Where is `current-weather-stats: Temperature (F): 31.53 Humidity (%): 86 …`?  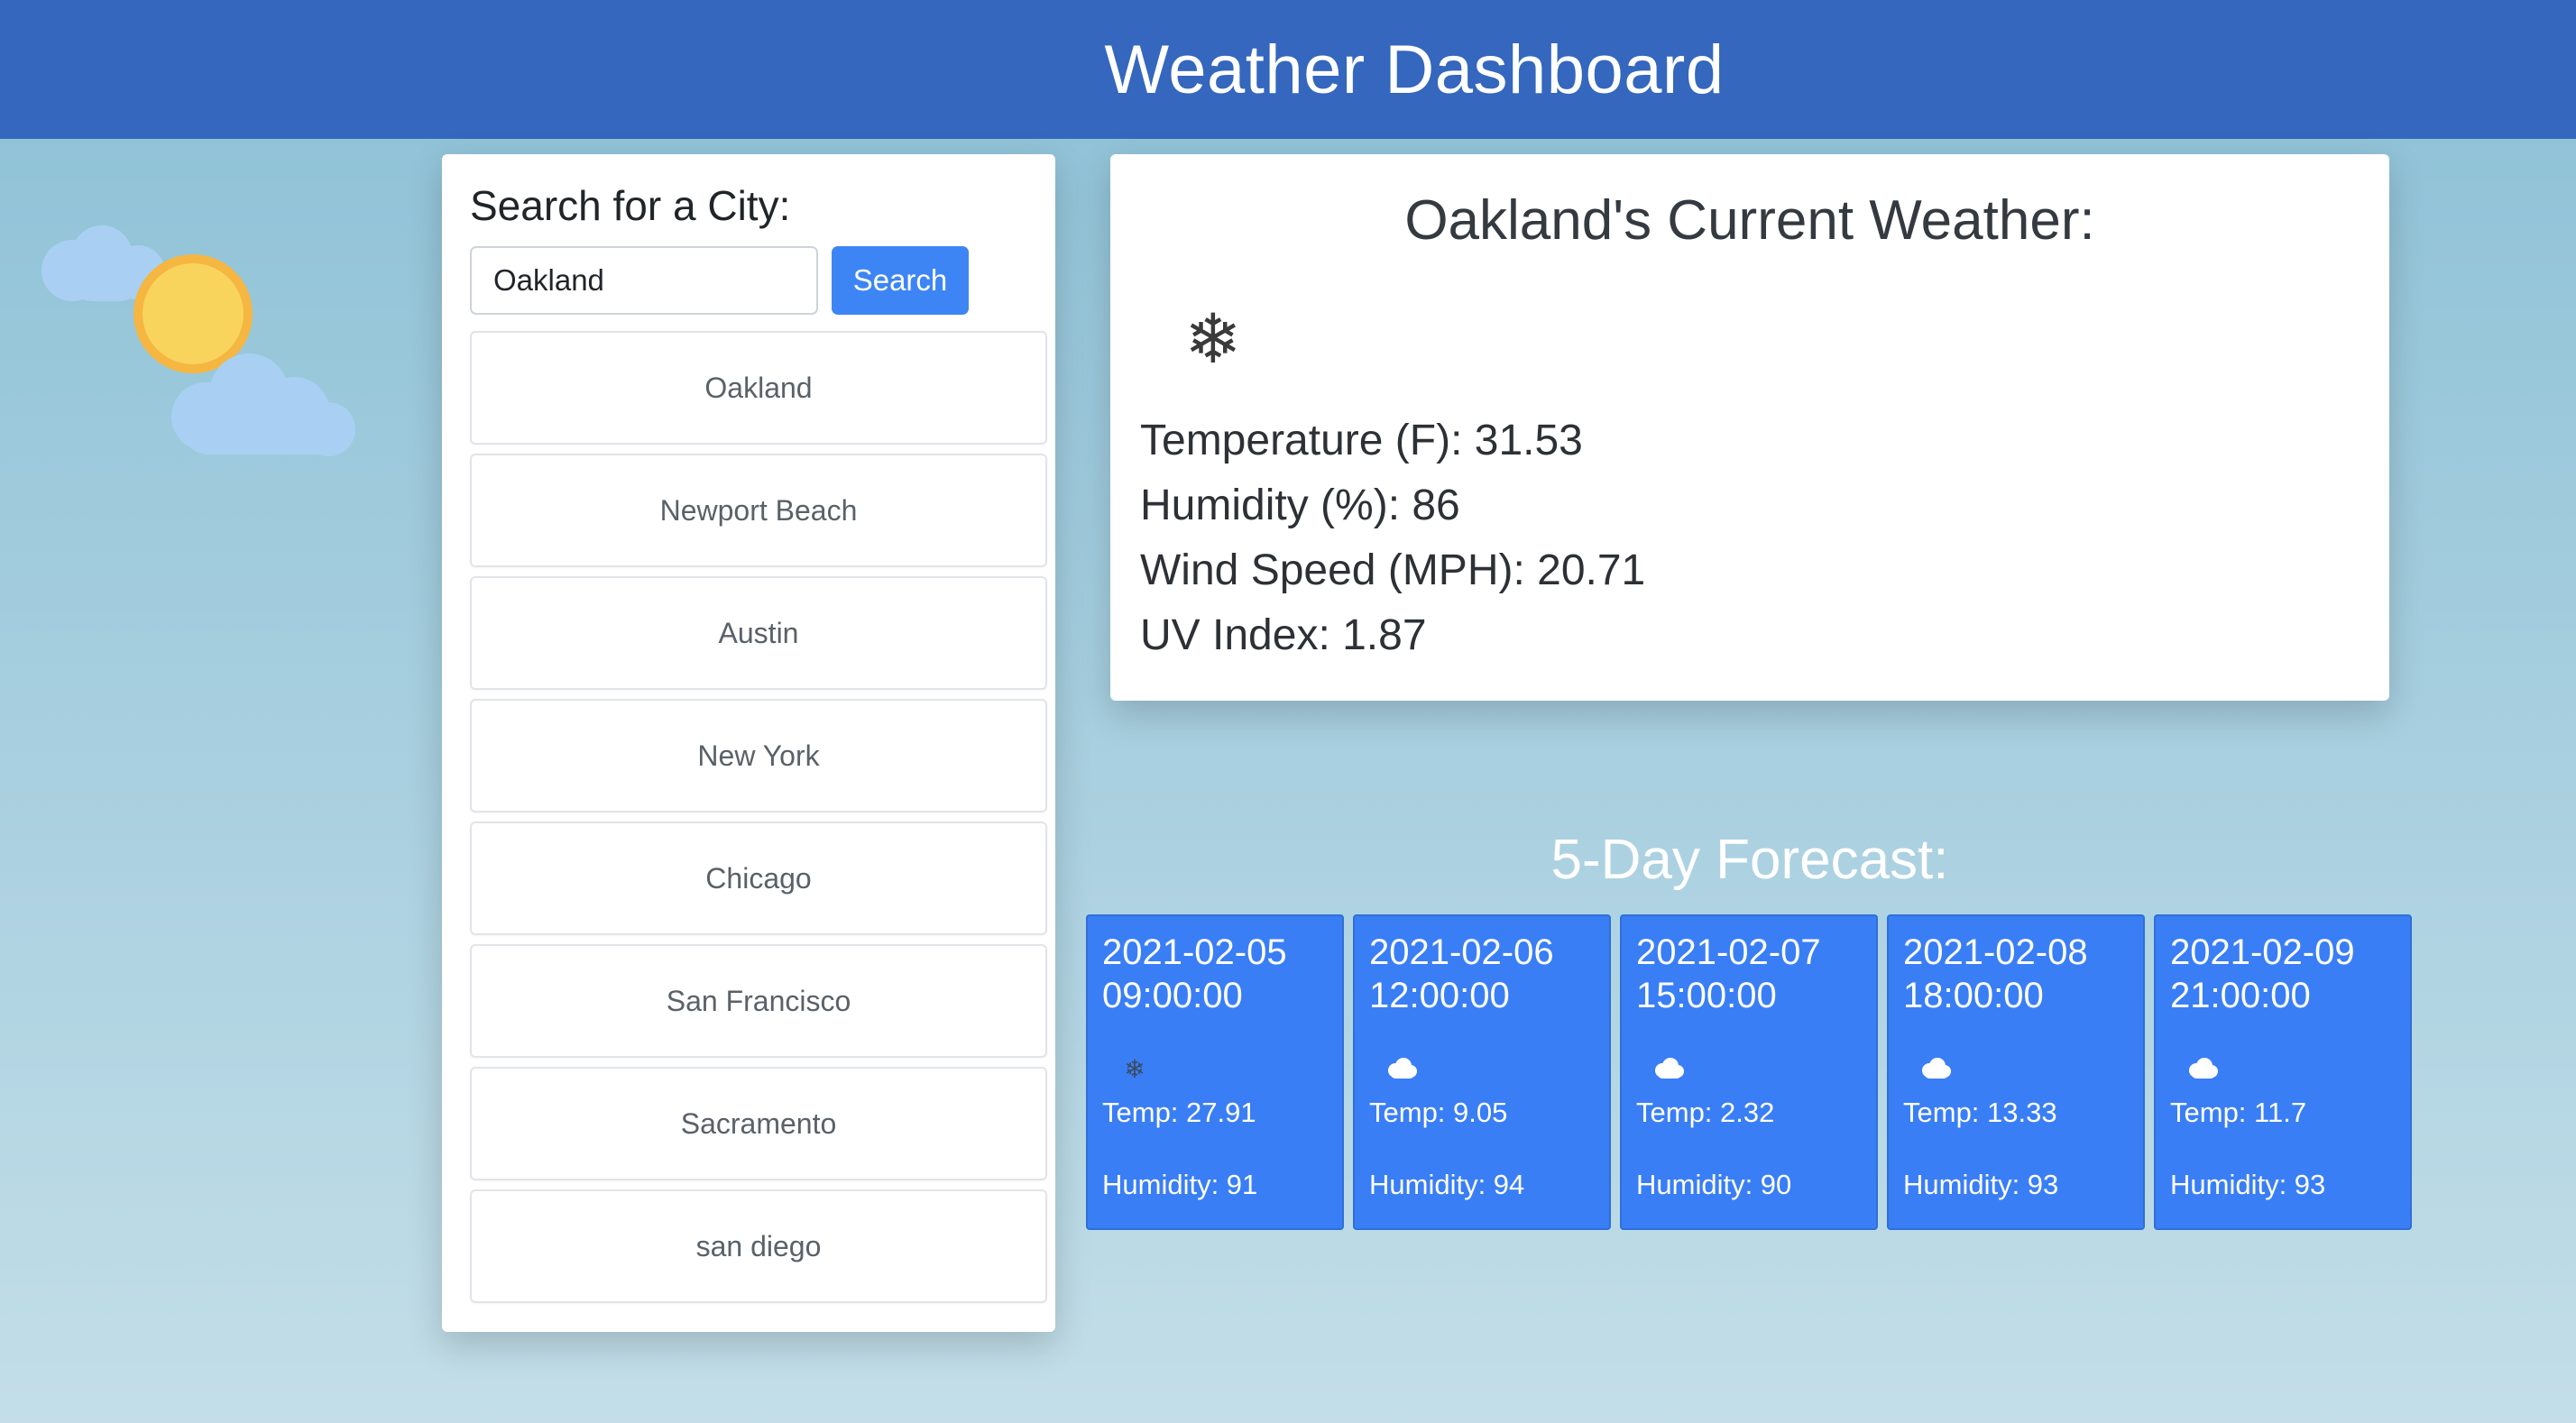
current-weather-stats: Temperature (F): 31.53 Humidity (%): 86 … is located at coordinates (1392, 538).